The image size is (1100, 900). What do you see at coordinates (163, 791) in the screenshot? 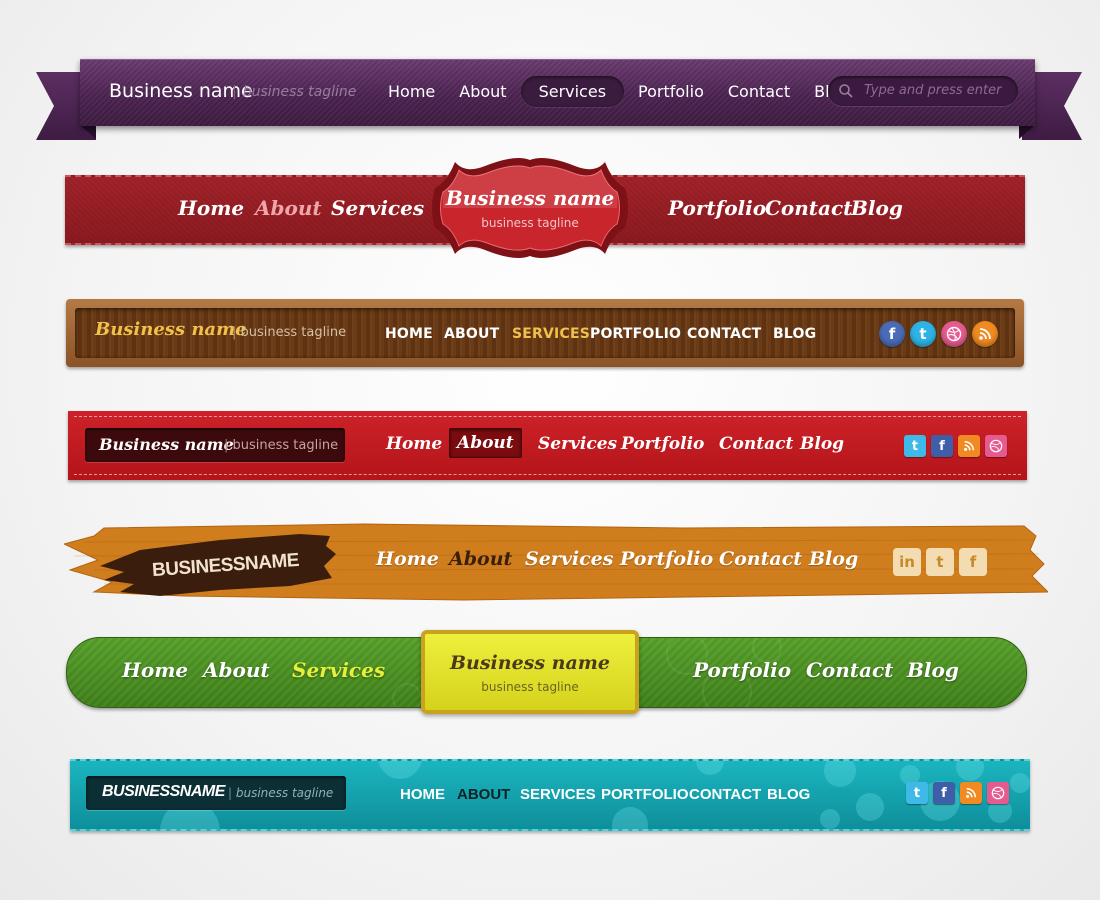
I see `brand-name: BUSINESSNAME` at bounding box center [163, 791].